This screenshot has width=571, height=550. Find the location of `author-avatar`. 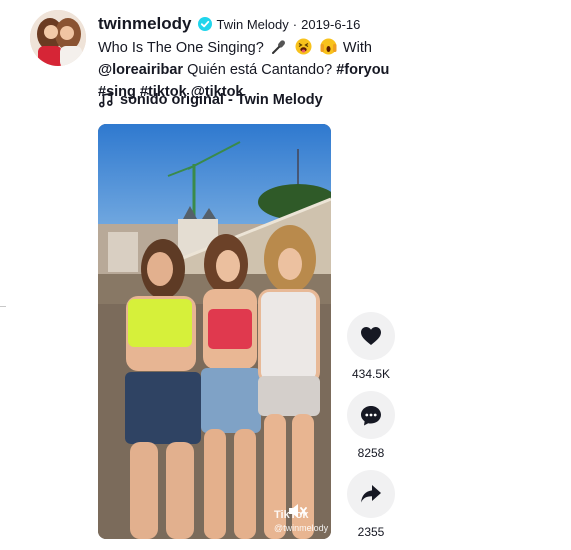

author-avatar is located at coordinates (58, 38).